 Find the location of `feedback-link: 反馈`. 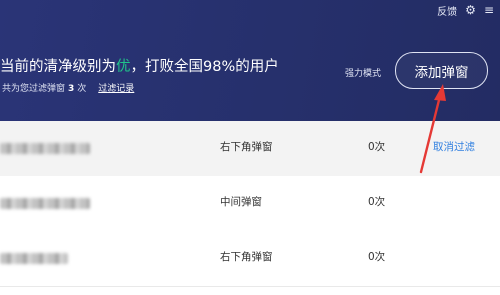

feedback-link: 反馈 is located at coordinates (447, 10).